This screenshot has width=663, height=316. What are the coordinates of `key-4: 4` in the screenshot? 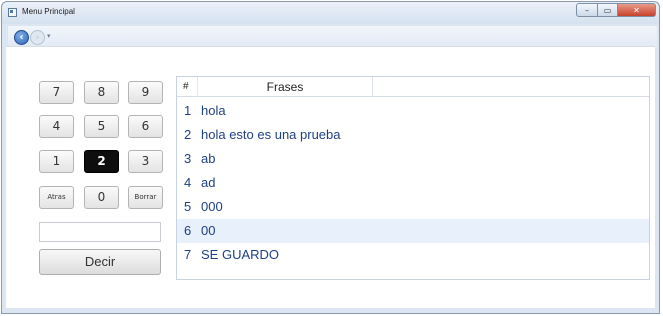 It's located at (56, 126).